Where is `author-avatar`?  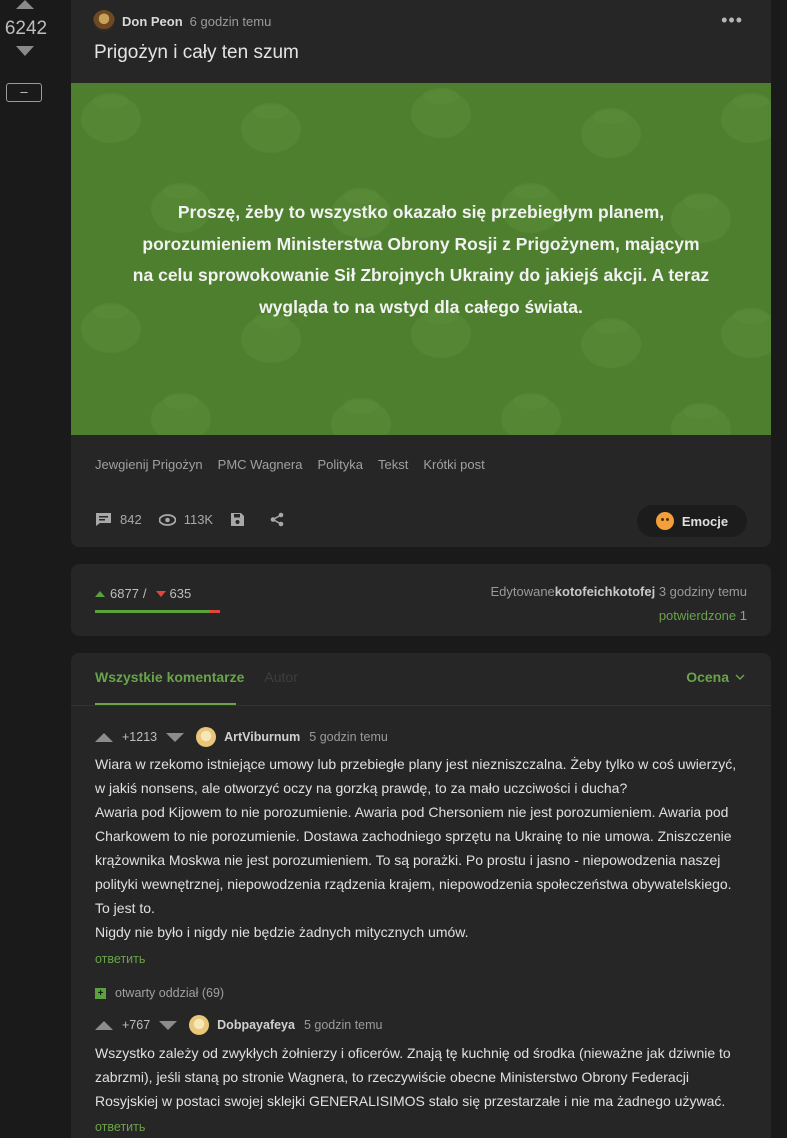
author-avatar is located at coordinates (104, 21).